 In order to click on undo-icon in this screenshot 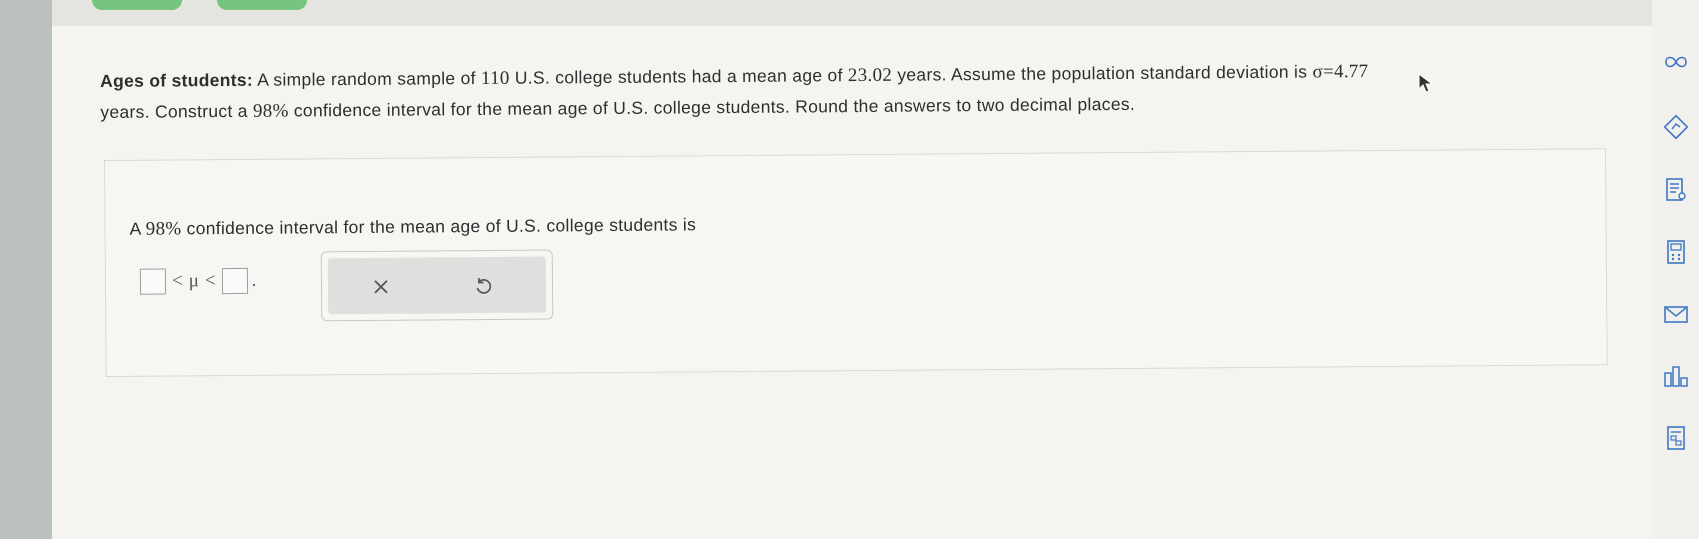, I will do `click(484, 286)`.